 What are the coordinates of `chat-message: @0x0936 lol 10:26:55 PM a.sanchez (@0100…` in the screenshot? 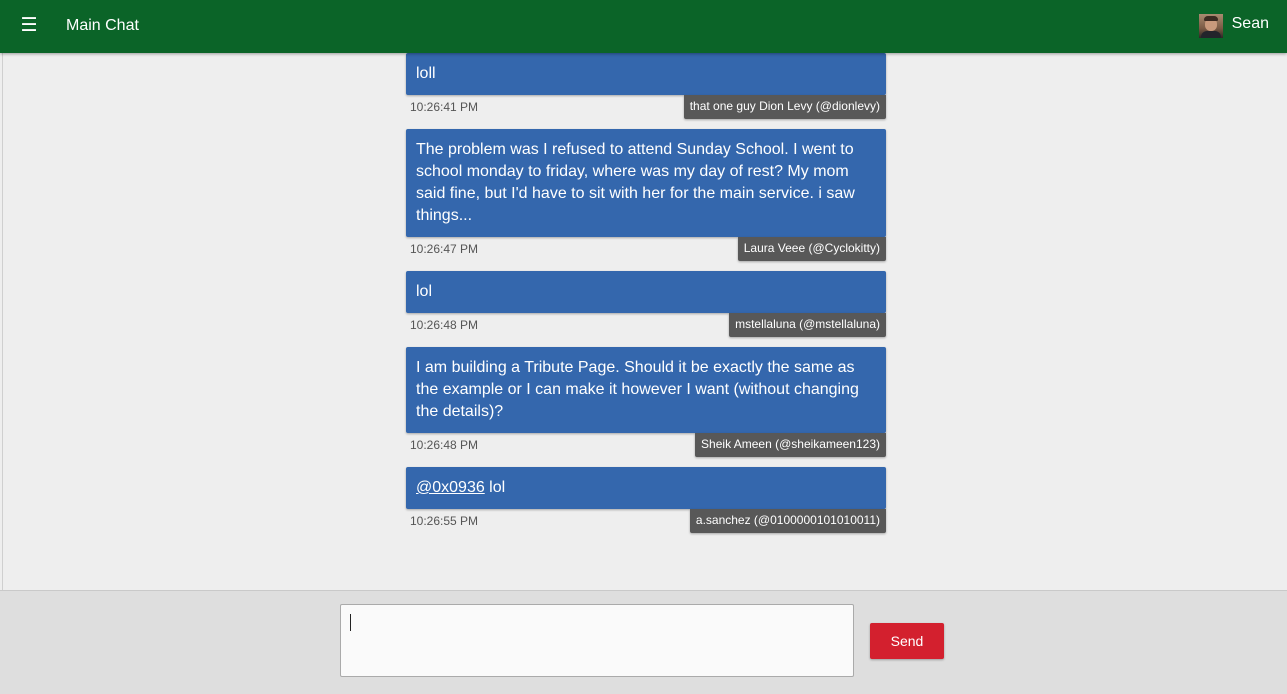 It's located at (646, 500).